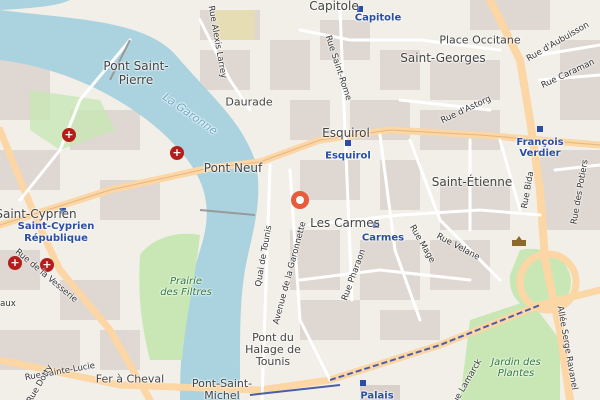 The width and height of the screenshot is (600, 400). I want to click on label-palais-metro: Palais, so click(376, 395).